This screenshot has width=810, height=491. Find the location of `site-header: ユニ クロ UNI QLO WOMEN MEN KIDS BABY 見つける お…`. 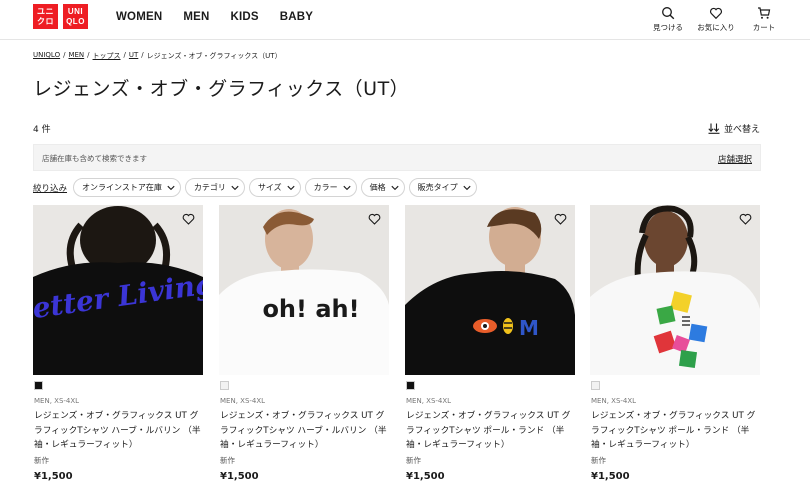

site-header: ユニ クロ UNI QLO WOMEN MEN KIDS BABY 見つける お… is located at coordinates (405, 20).